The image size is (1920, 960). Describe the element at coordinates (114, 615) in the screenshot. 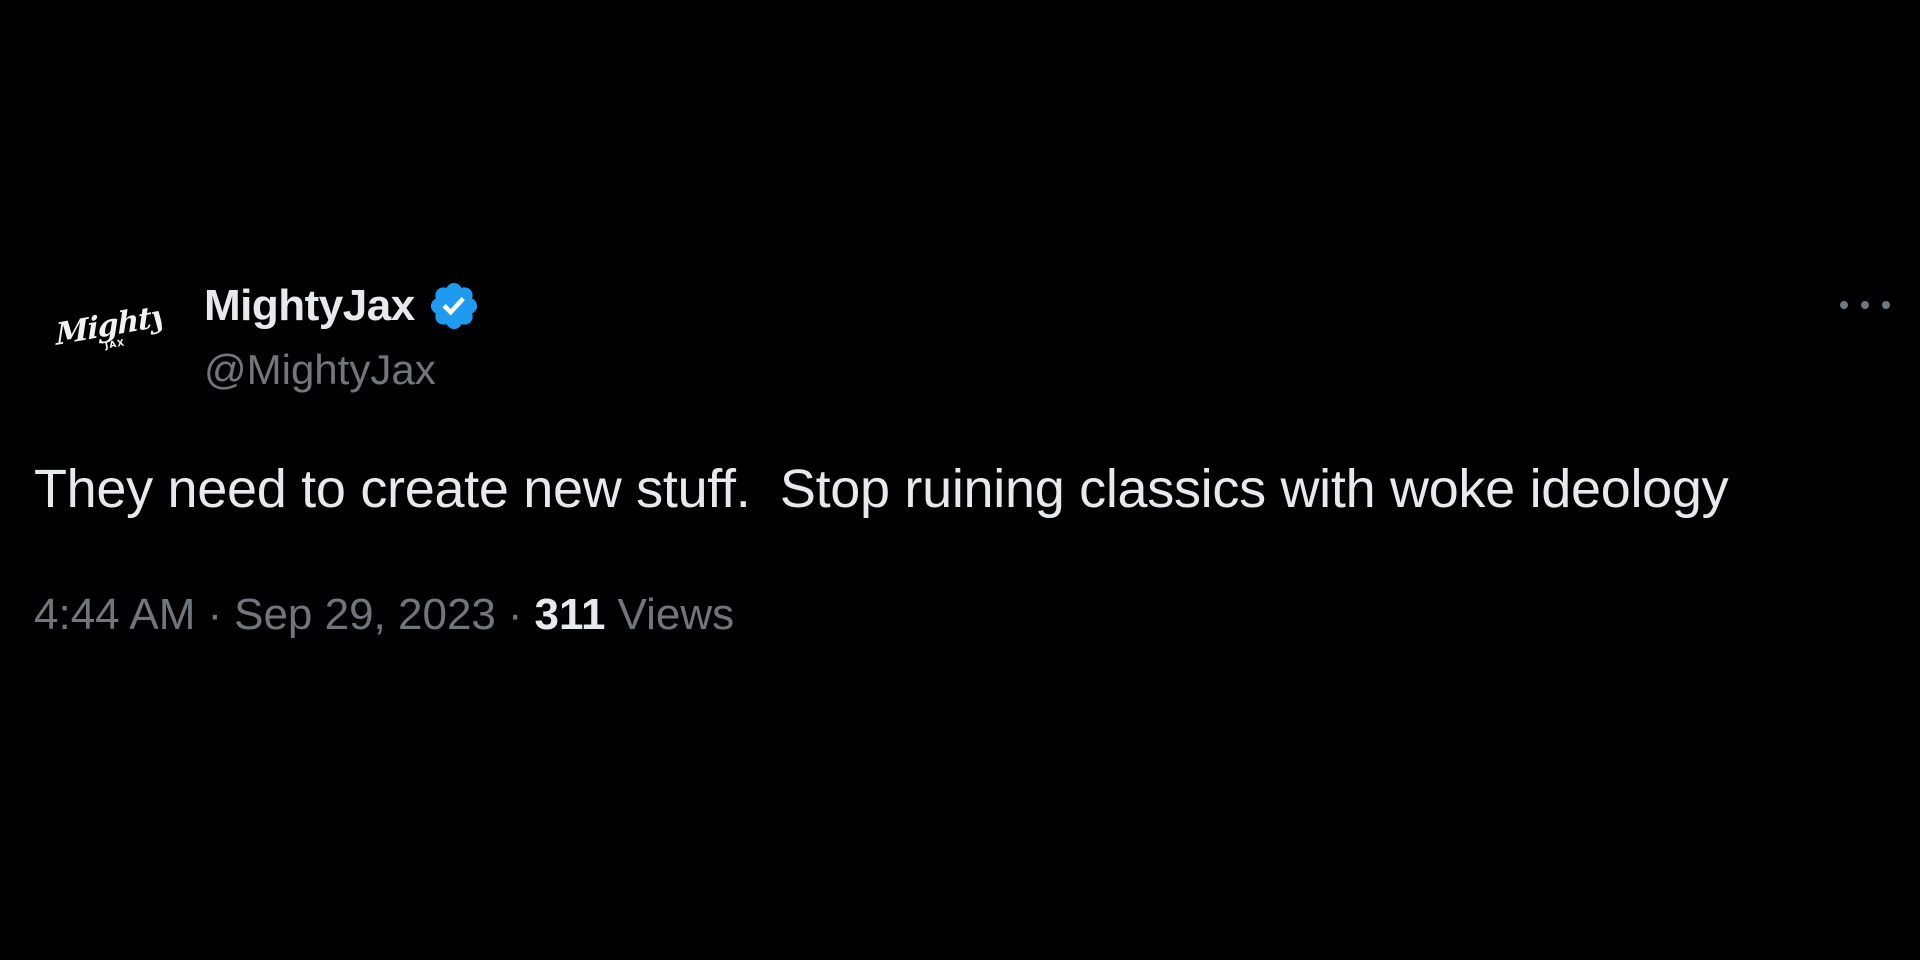

I see `tweet-time: 4:44 AM` at that location.